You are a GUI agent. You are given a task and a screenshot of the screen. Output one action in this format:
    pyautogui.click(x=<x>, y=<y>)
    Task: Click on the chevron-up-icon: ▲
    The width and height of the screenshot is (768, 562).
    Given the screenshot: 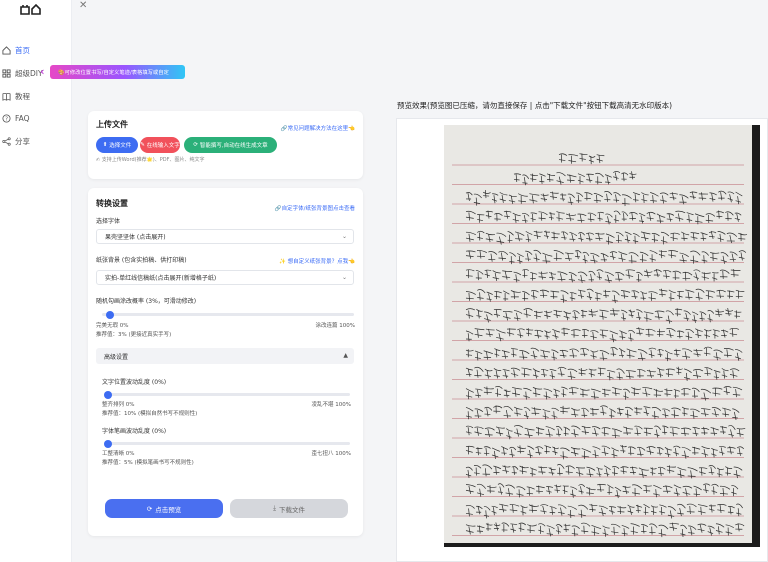 What is the action you would take?
    pyautogui.click(x=345, y=355)
    